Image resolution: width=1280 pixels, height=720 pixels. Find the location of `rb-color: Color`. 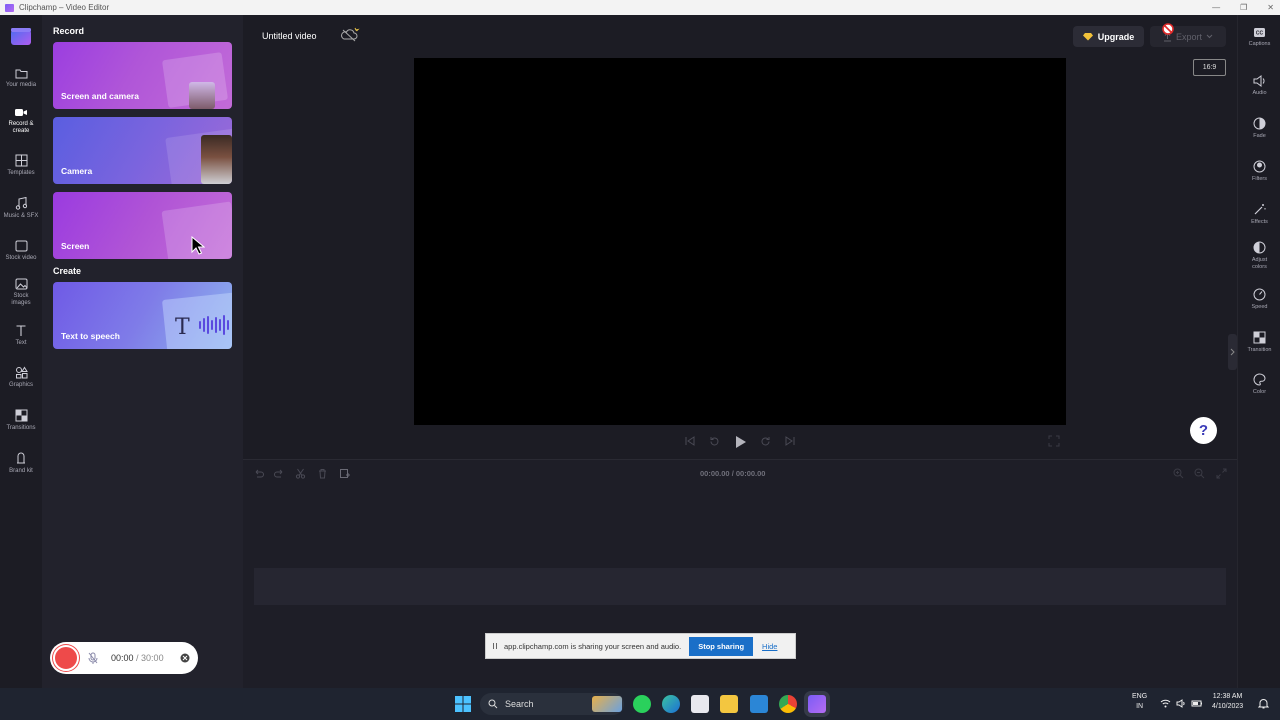

rb-color: Color is located at coordinates (1259, 384).